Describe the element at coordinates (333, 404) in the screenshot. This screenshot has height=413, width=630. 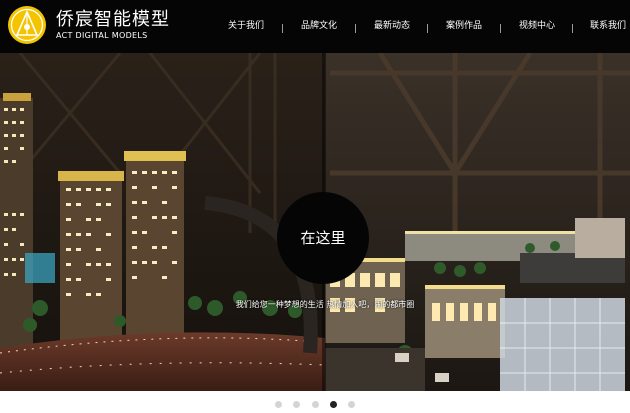
I see `slider-dot-4-active` at that location.